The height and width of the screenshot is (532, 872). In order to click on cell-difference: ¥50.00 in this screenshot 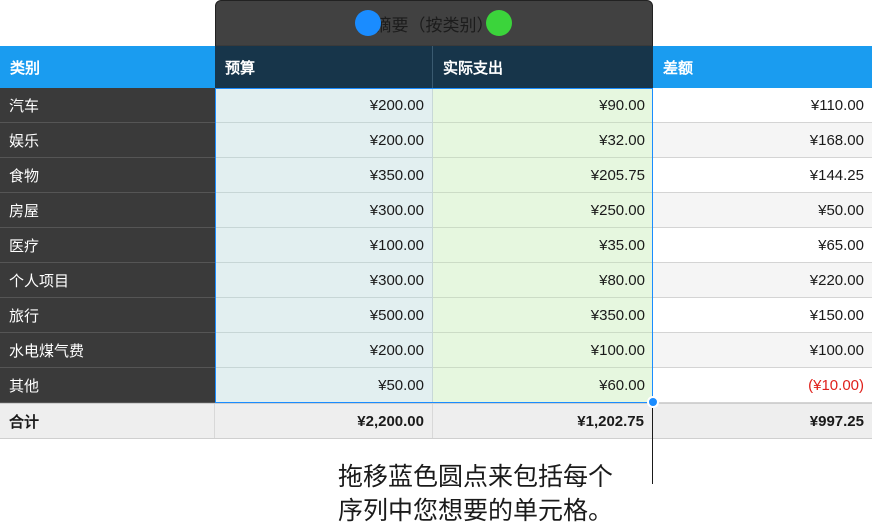, I will do `click(762, 210)`.